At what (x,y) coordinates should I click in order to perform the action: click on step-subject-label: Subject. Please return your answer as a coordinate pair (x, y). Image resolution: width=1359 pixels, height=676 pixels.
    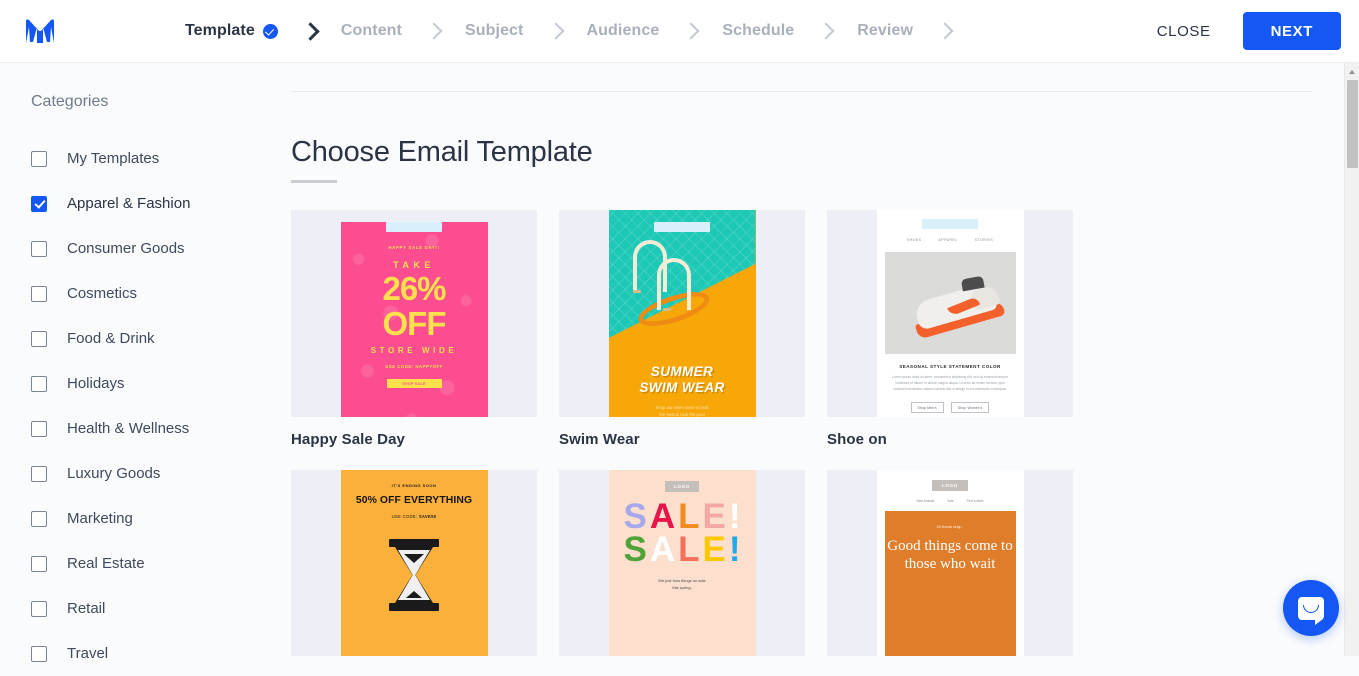
    Looking at the image, I should click on (494, 31).